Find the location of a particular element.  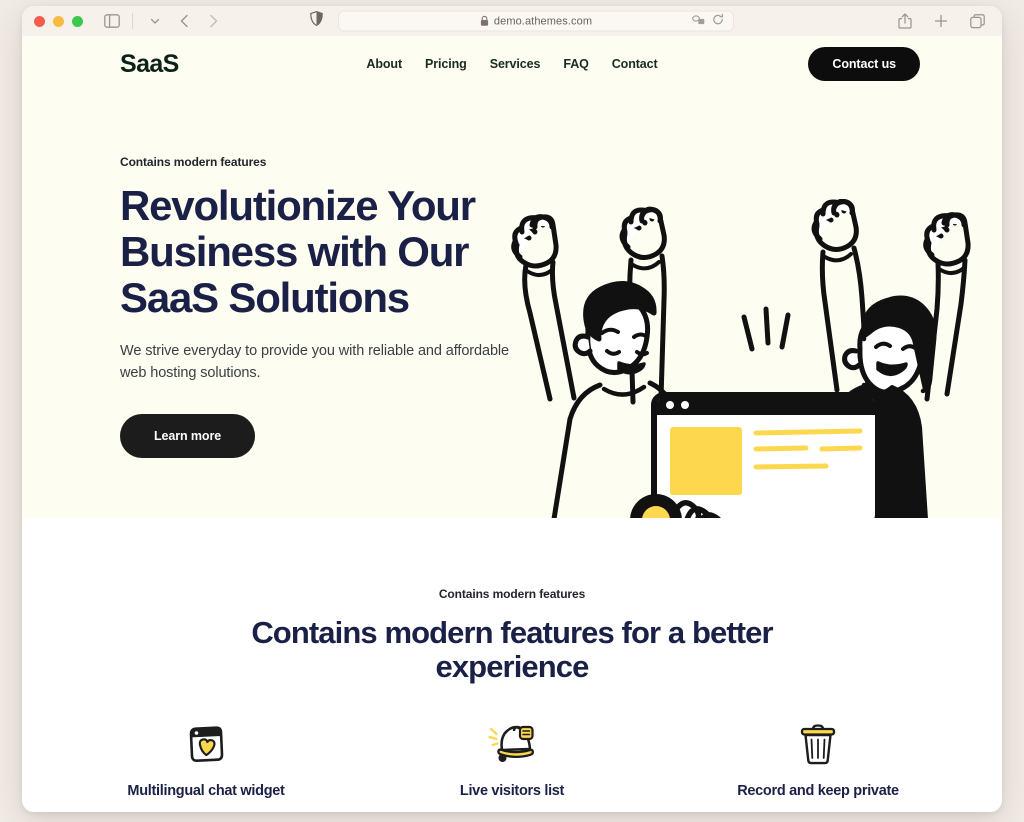

extensions-icon is located at coordinates (698, 21).